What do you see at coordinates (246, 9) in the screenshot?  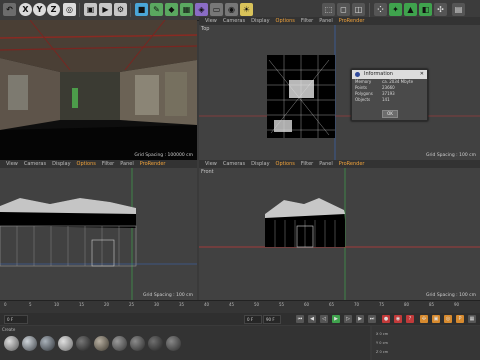 I see `light-icon: ☀` at bounding box center [246, 9].